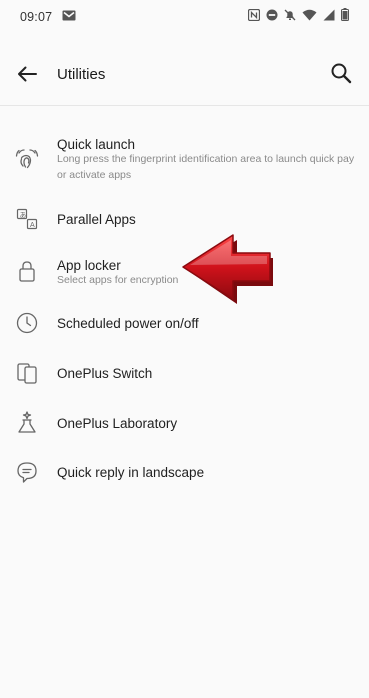 The width and height of the screenshot is (369, 698). What do you see at coordinates (105, 373) in the screenshot?
I see `item-title: OnePlus Switch` at bounding box center [105, 373].